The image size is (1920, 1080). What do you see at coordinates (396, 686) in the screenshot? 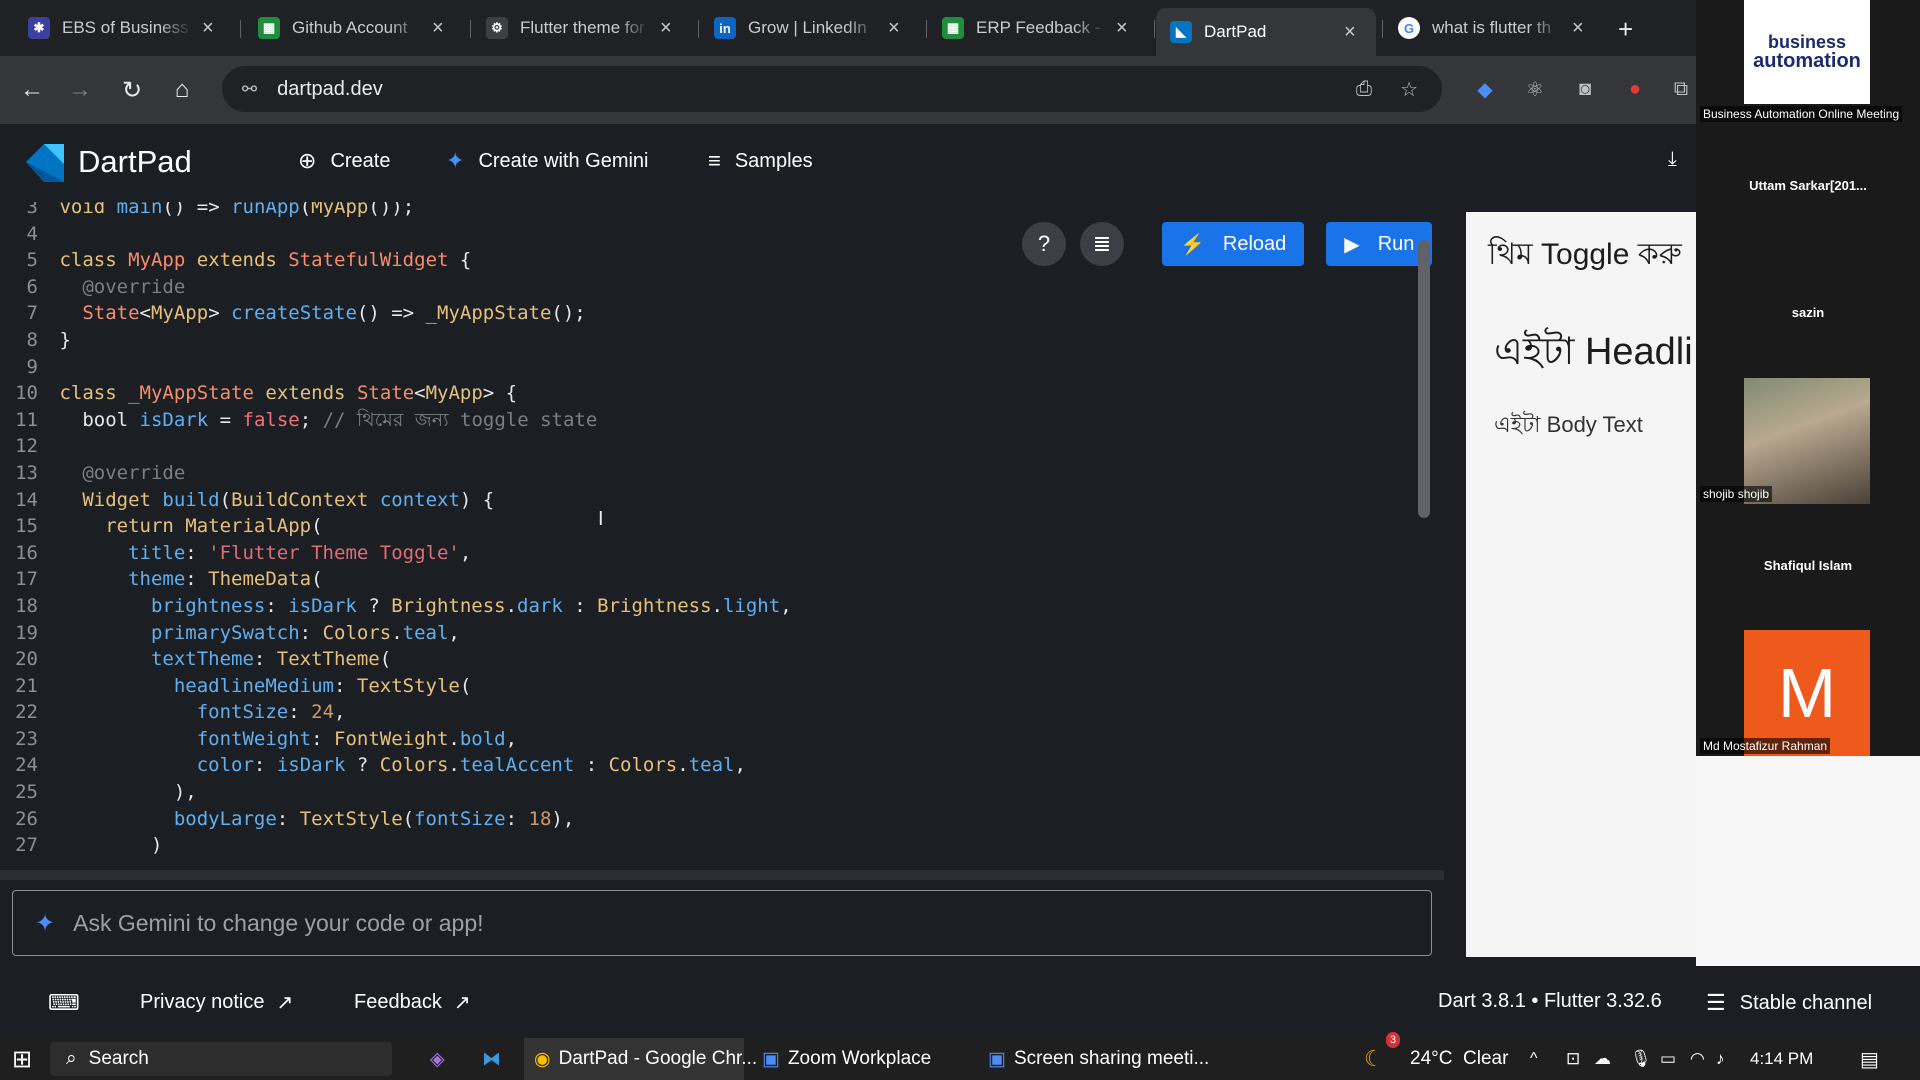
I see `code-line: 21 headlineMedium: TextStyle(` at bounding box center [396, 686].